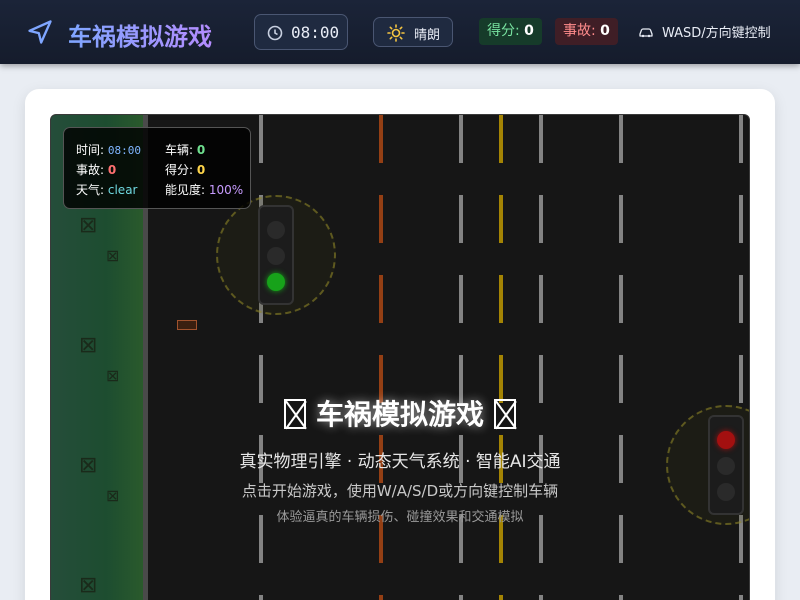 The height and width of the screenshot is (600, 800). Describe the element at coordinates (400, 491) in the screenshot. I see `overlay-start-hint: 点击开始游戏，使用W/A/S/D或方向键控制车辆` at that location.